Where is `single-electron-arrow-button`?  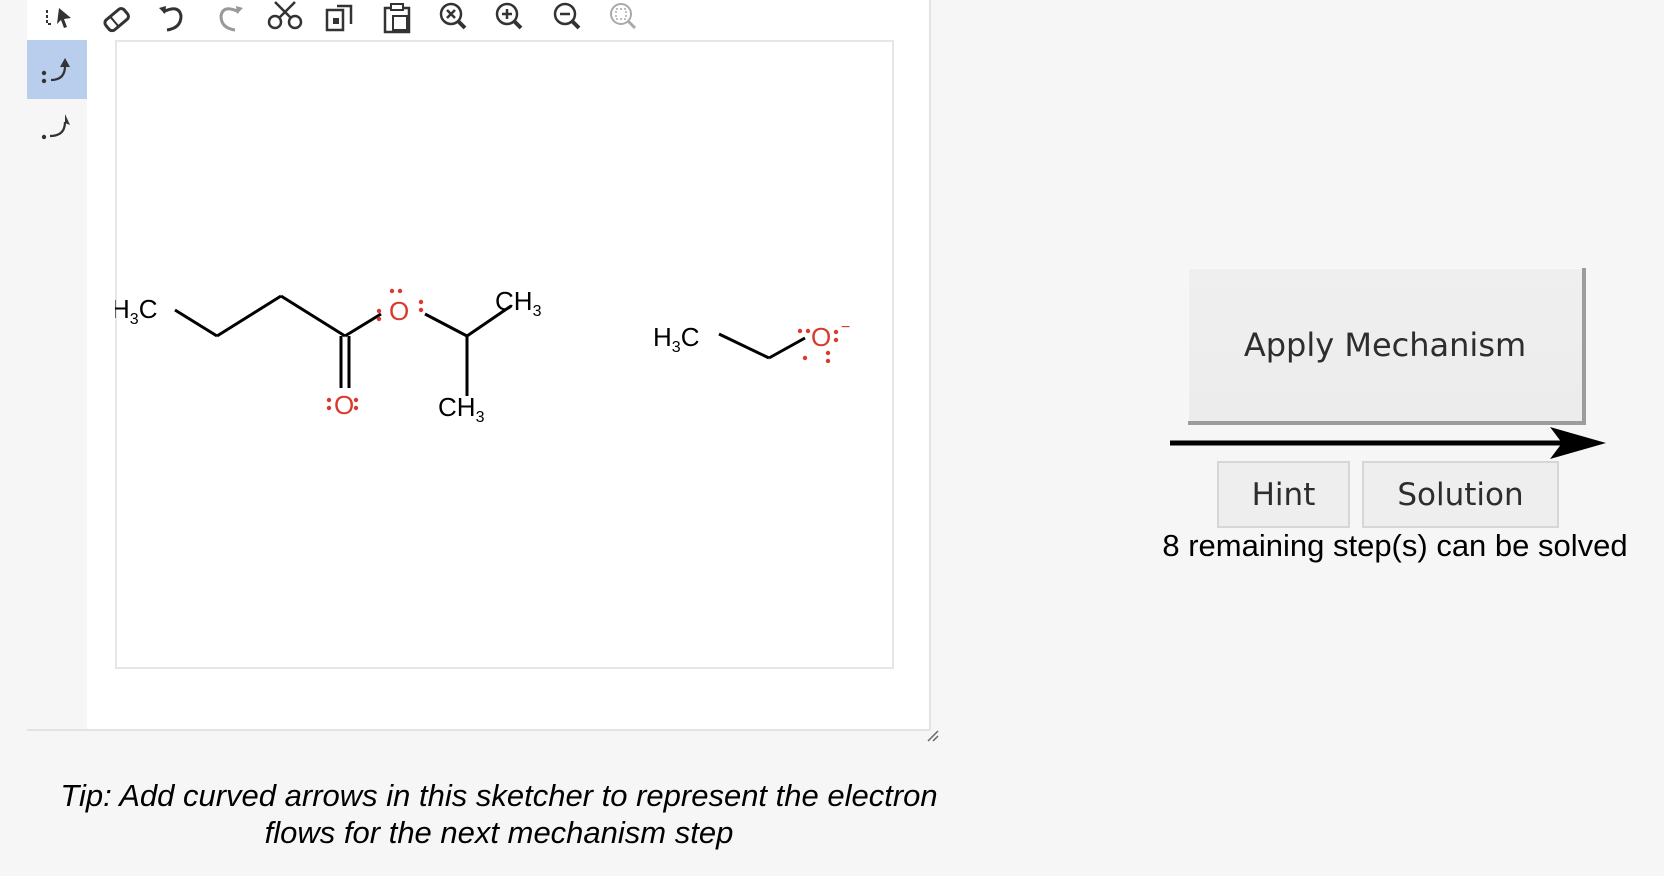 single-electron-arrow-button is located at coordinates (57, 128).